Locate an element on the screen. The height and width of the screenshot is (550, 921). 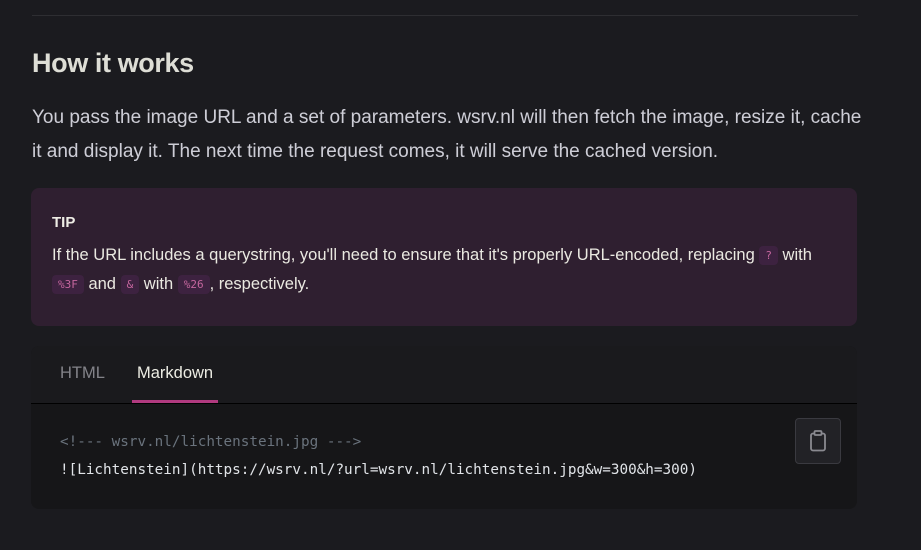
inline-code-3f: %3F is located at coordinates (68, 284).